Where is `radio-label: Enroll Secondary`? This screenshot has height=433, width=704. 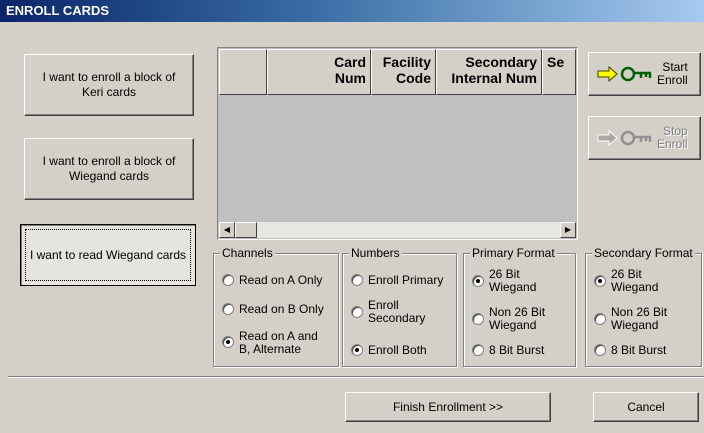
radio-label: Enroll Secondary is located at coordinates (397, 311).